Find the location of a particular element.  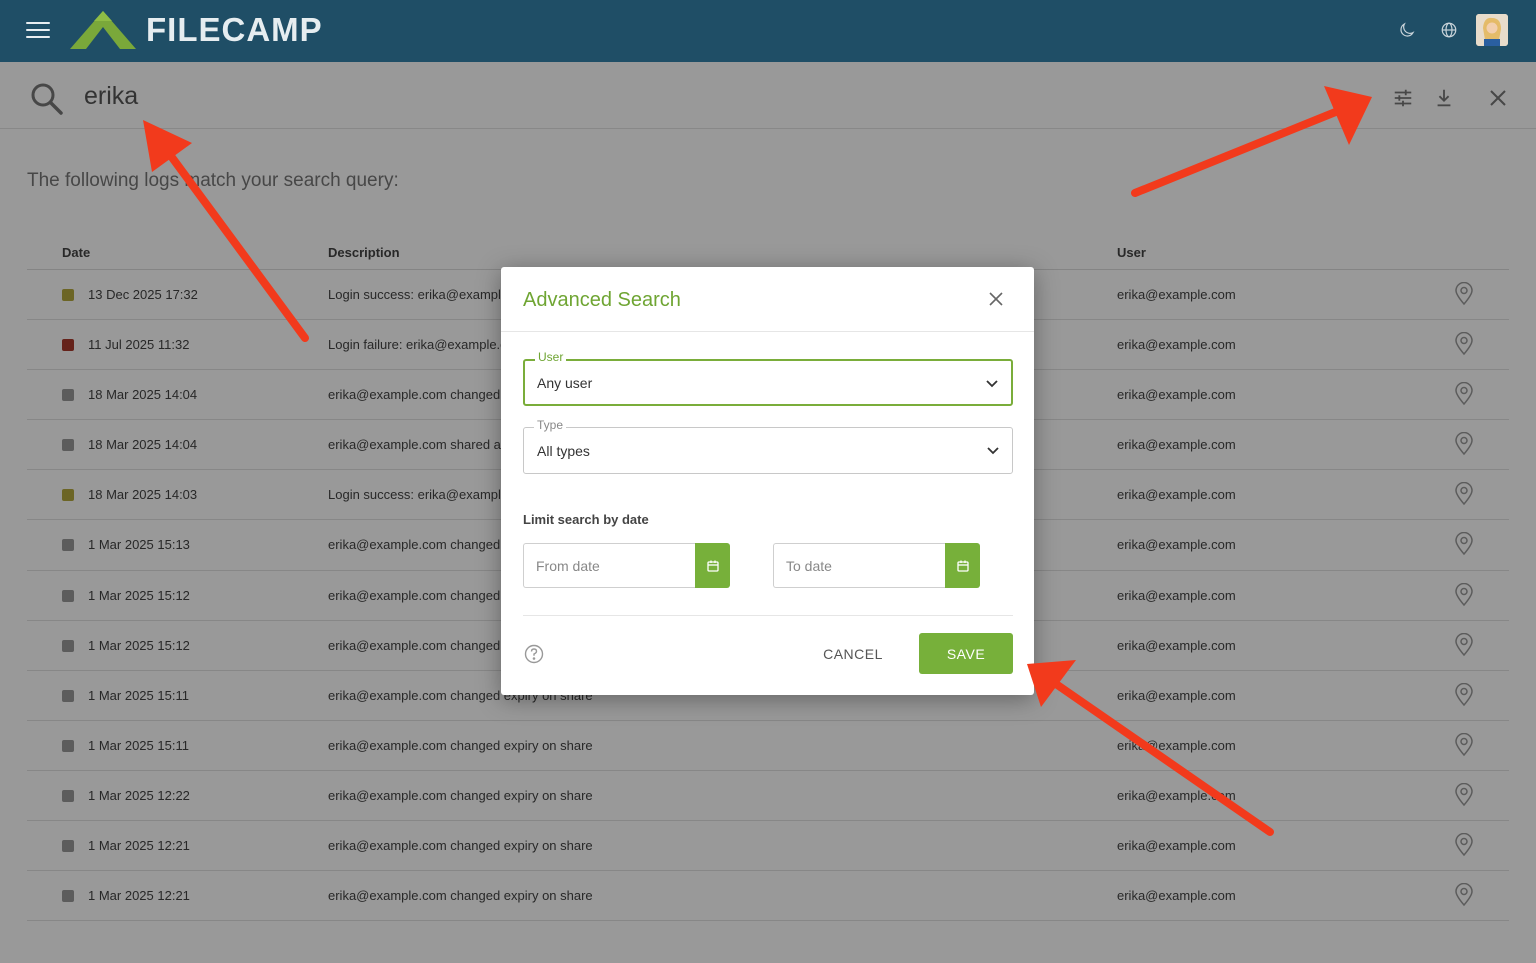

from-date-group is located at coordinates (626, 565).